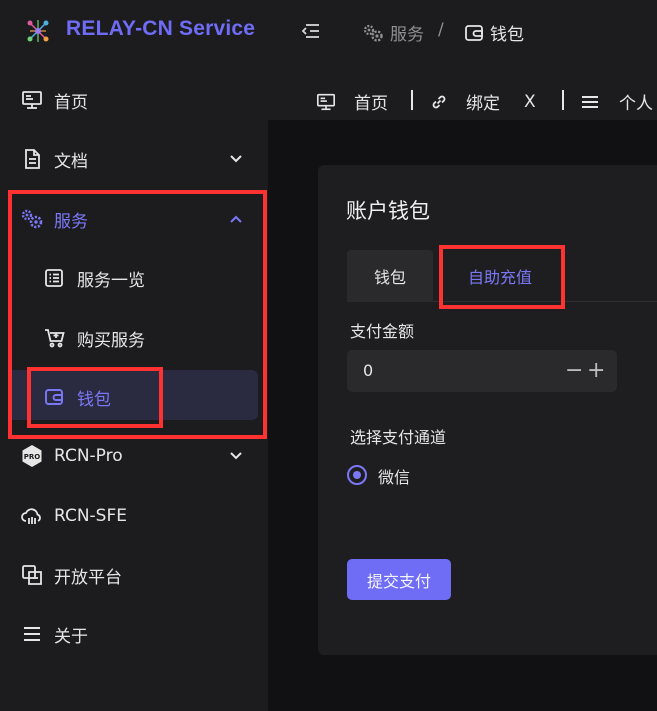 Image resolution: width=657 pixels, height=711 pixels. I want to click on pro-badge-icon: PRO, so click(32, 456).